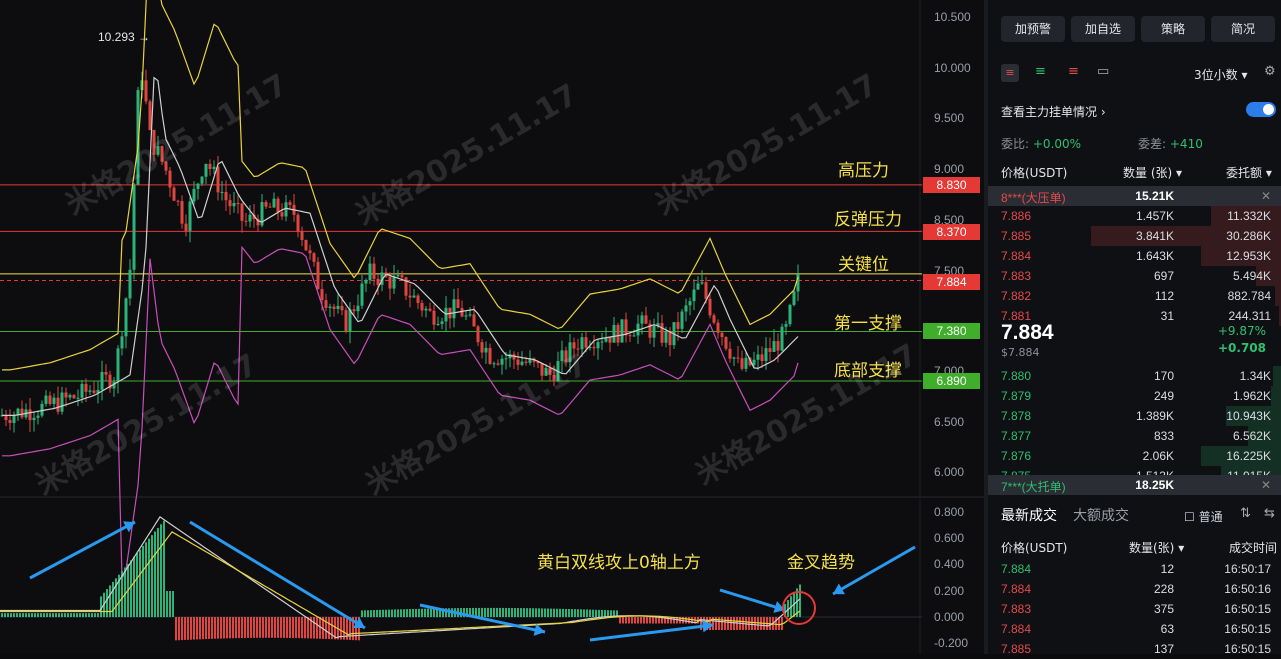  Describe the element at coordinates (1134, 609) in the screenshot. I see `trade-row: 7.883 375 16:50:15` at that location.